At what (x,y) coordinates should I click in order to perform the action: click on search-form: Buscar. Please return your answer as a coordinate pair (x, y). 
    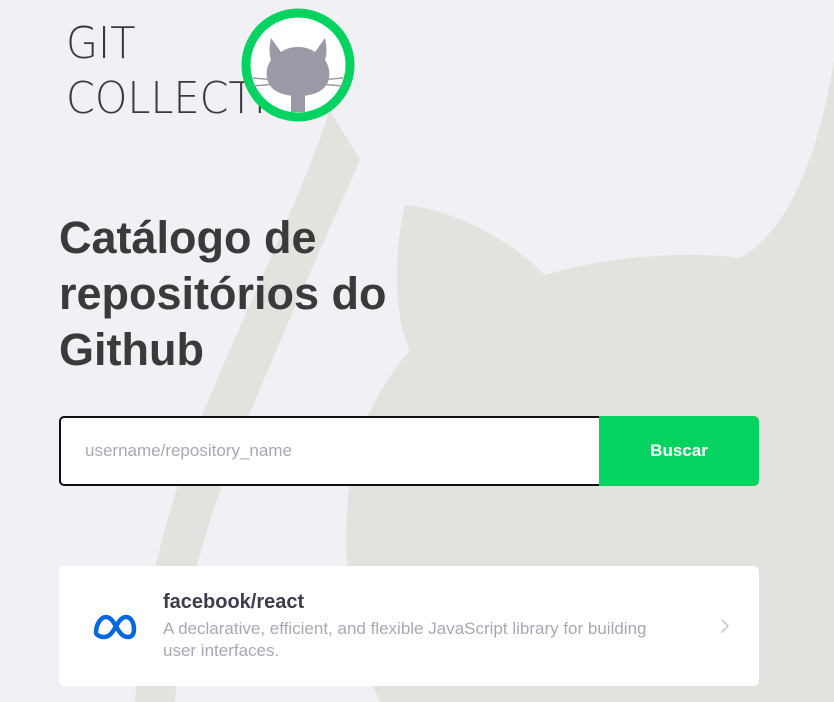
    Looking at the image, I should click on (409, 451).